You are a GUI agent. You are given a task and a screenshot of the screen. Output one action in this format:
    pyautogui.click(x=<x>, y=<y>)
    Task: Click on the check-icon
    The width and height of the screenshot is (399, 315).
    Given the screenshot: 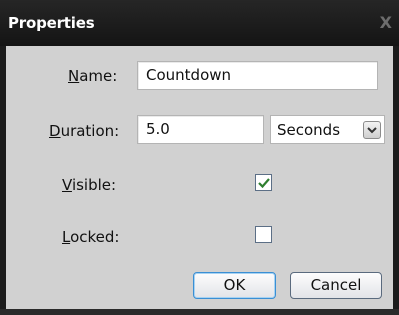 What is the action you would take?
    pyautogui.click(x=264, y=183)
    